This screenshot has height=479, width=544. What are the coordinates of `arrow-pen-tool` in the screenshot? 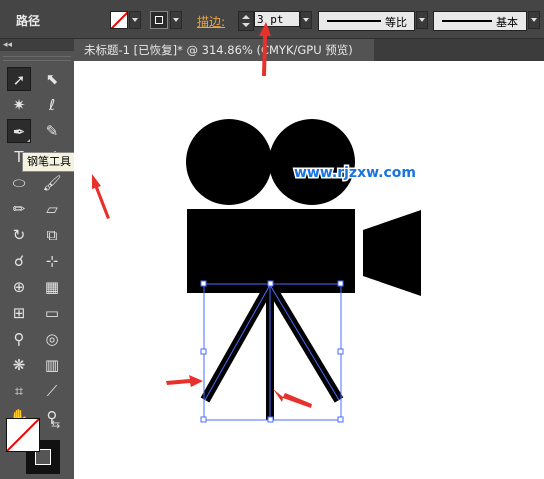 It's located at (101, 196).